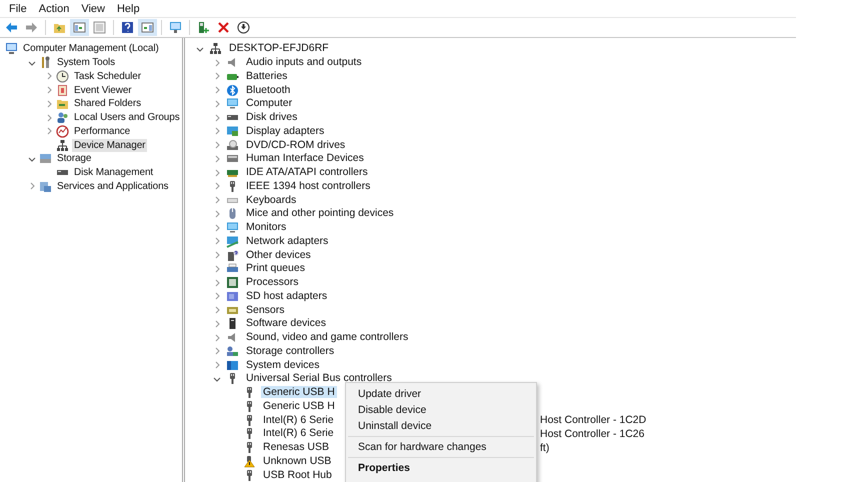 The image size is (856, 482). What do you see at coordinates (592, 434) in the screenshot?
I see `tree-item-text: Host Controller - 1C26` at bounding box center [592, 434].